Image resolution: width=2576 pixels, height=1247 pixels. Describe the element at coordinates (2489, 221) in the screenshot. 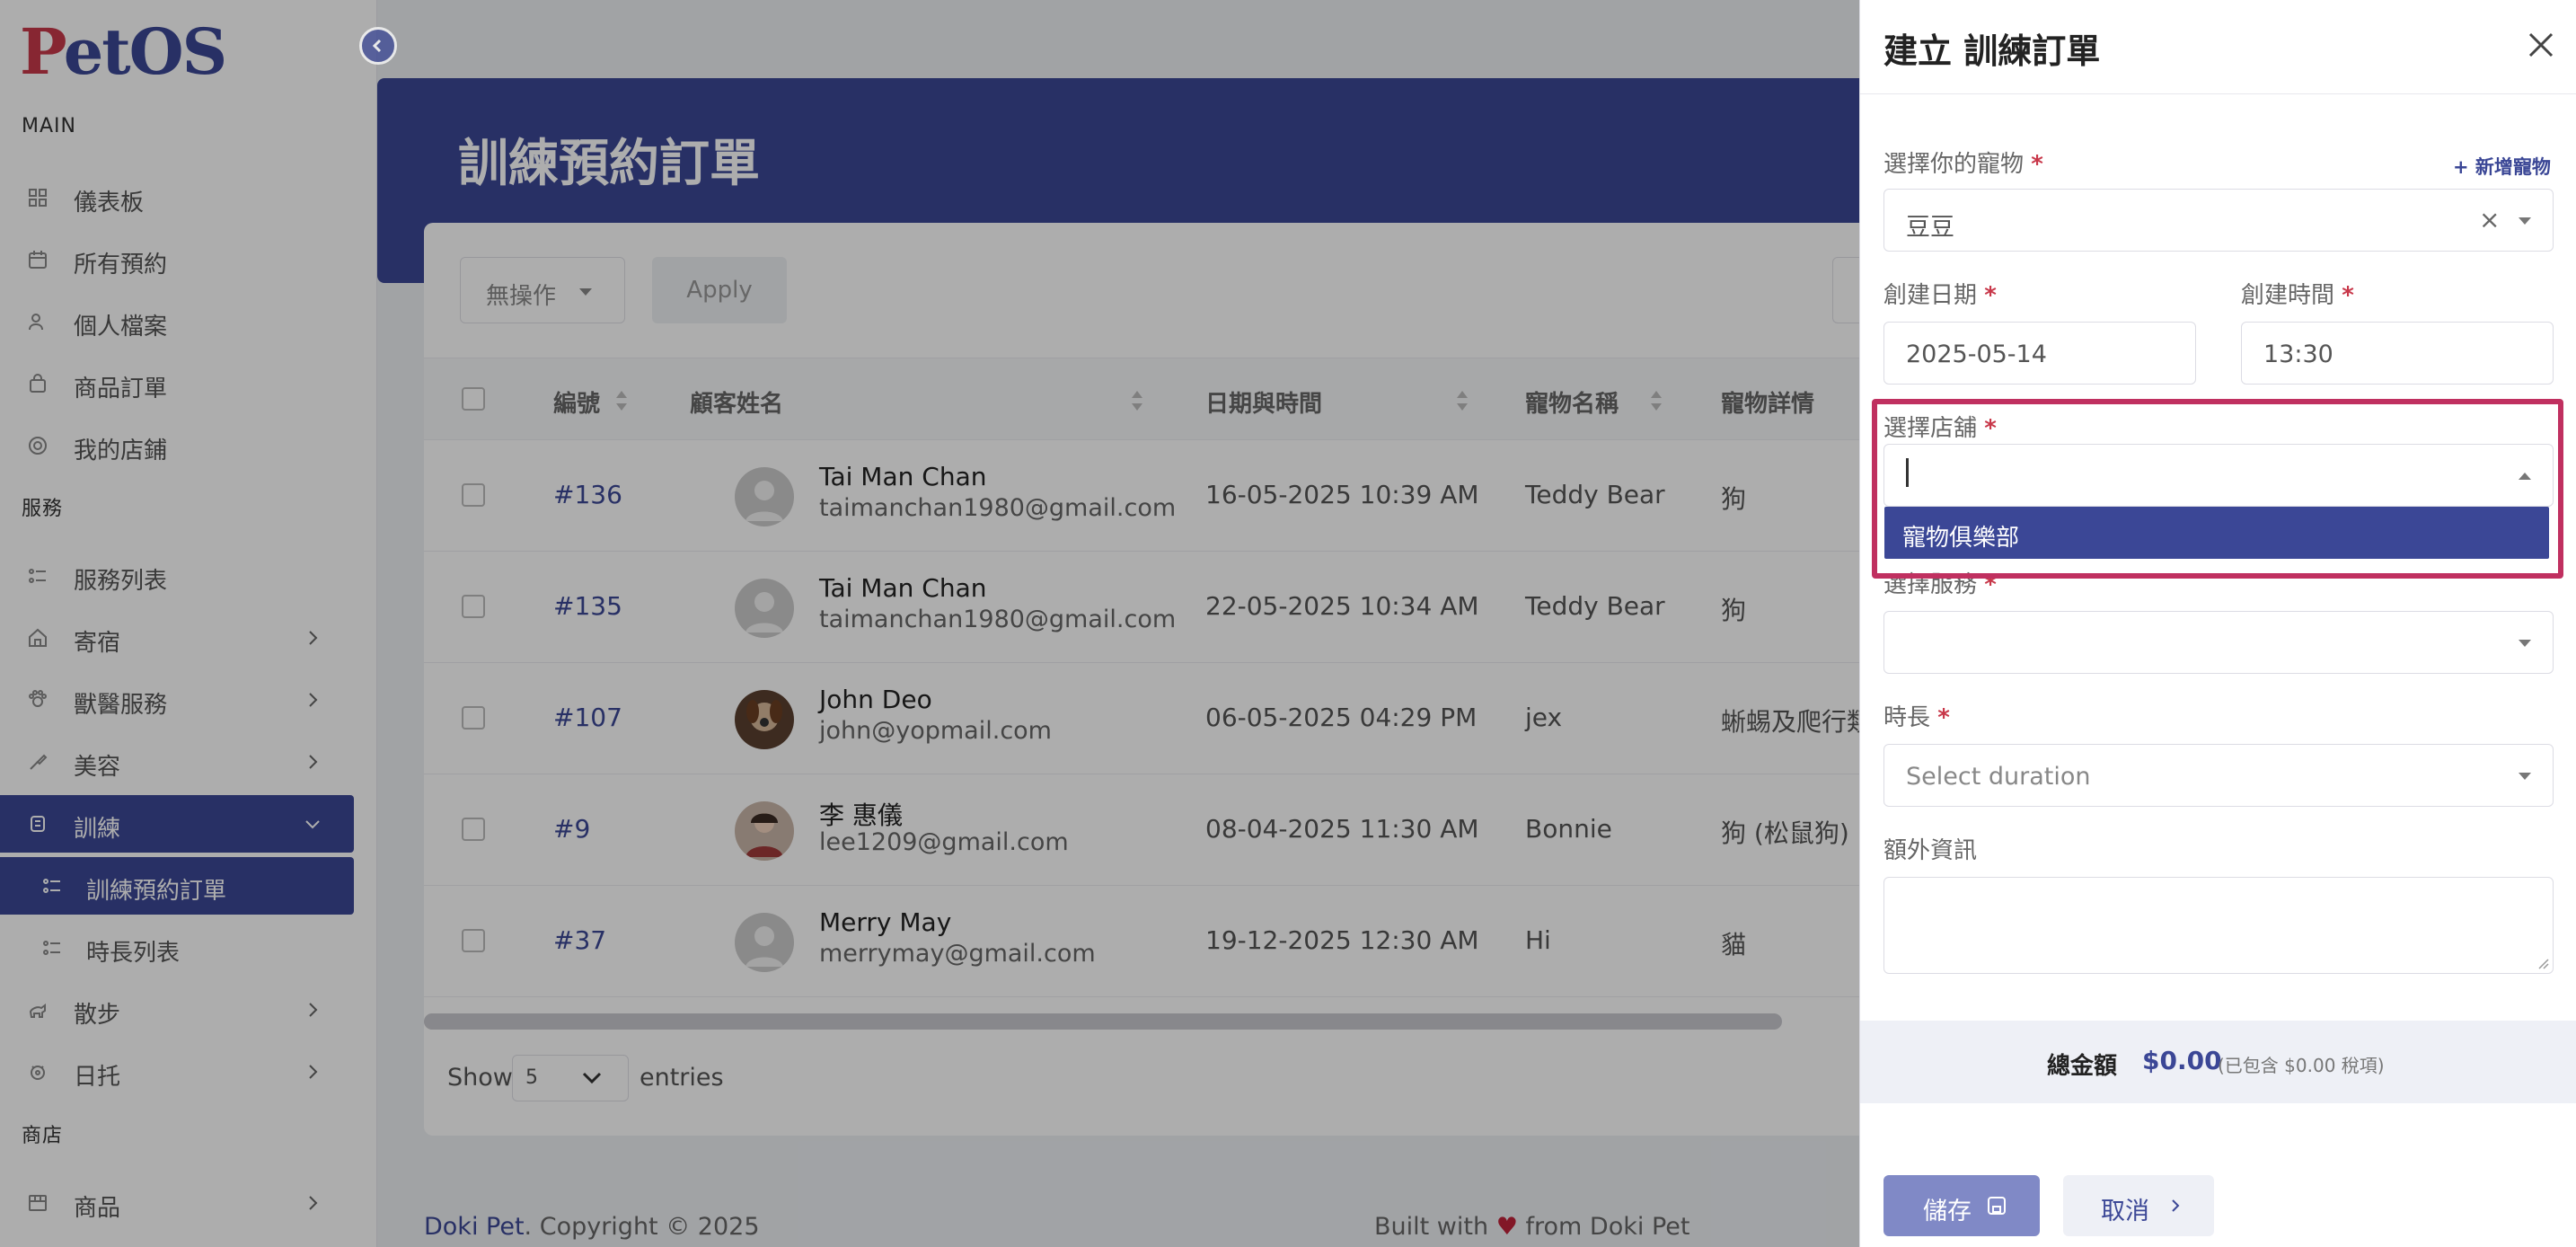

I see `clear-icon: ×` at that location.